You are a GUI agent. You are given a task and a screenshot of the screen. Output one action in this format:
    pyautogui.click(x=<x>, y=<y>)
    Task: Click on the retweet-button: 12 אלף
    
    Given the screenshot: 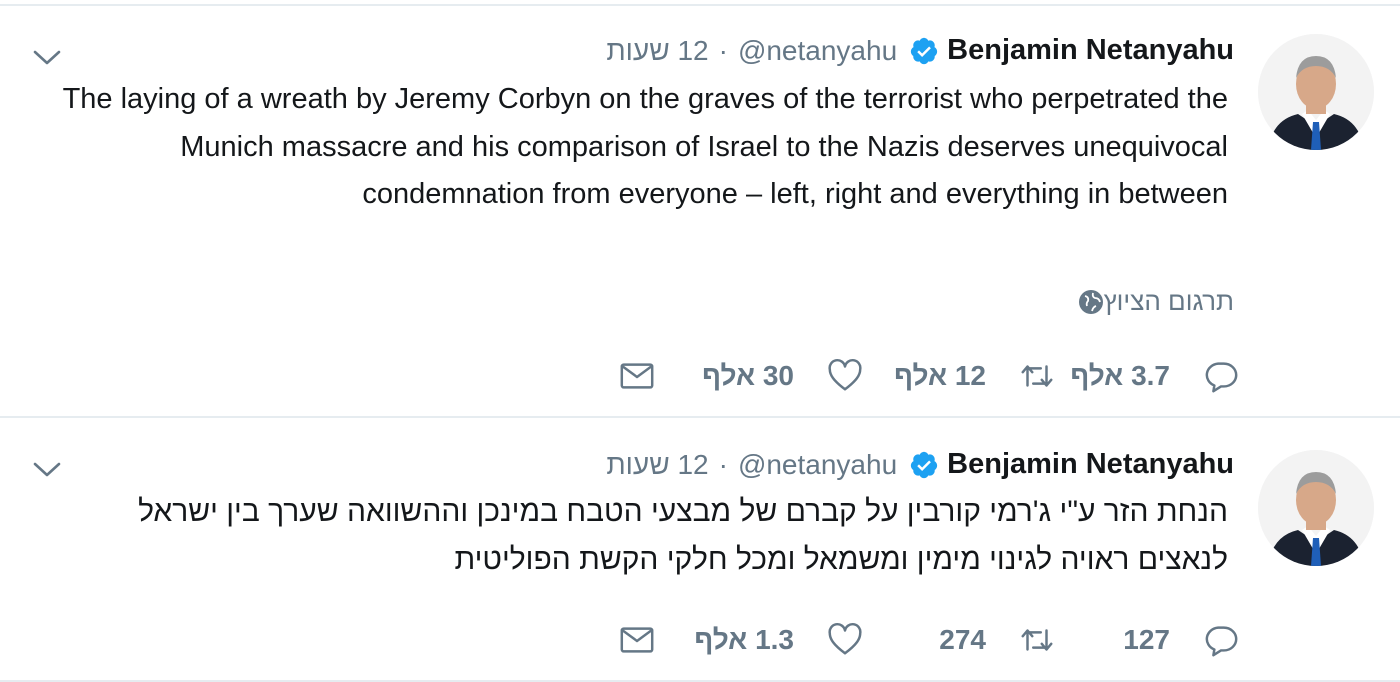 What is the action you would take?
    pyautogui.click(x=975, y=376)
    